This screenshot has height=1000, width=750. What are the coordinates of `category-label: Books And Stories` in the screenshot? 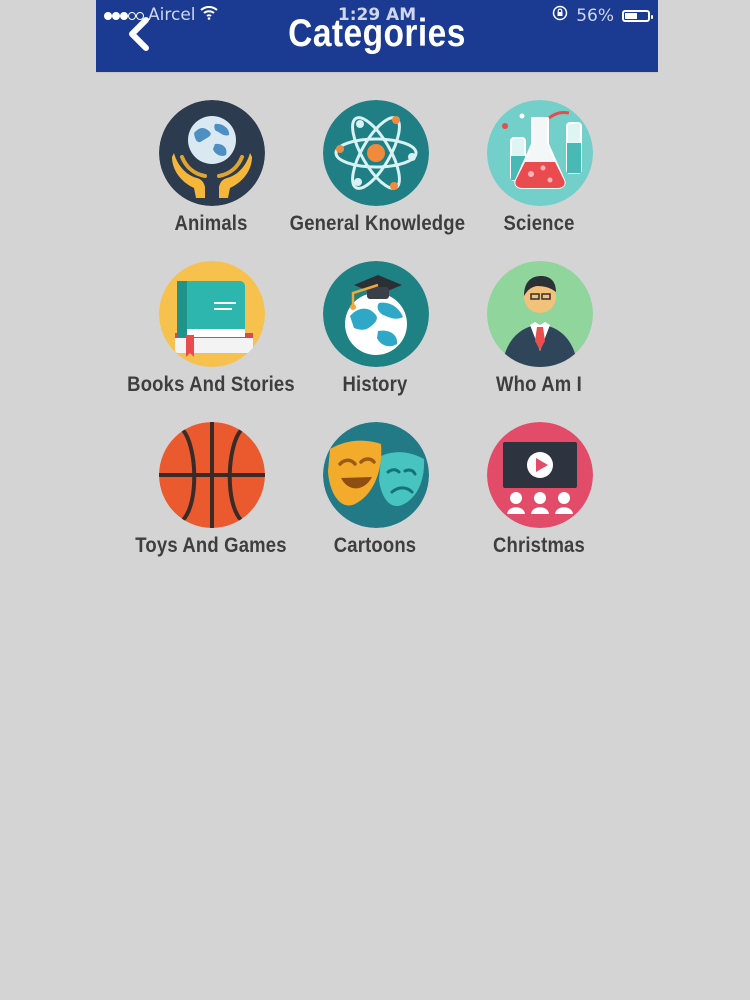 It's located at (211, 384).